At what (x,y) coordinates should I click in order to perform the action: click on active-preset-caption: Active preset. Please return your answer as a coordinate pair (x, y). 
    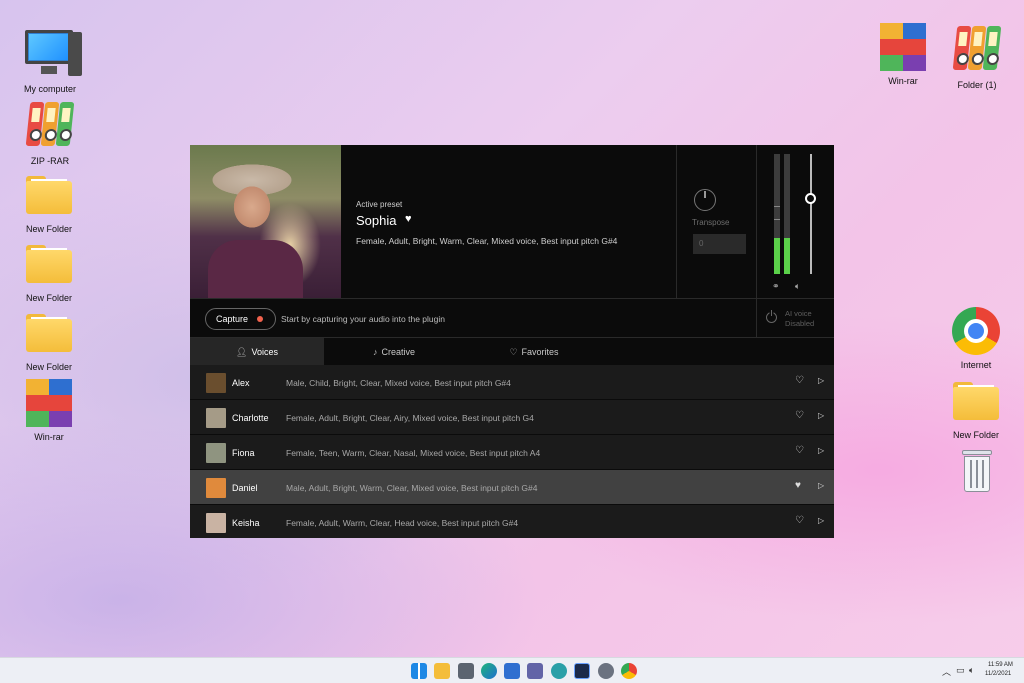
    Looking at the image, I should click on (379, 204).